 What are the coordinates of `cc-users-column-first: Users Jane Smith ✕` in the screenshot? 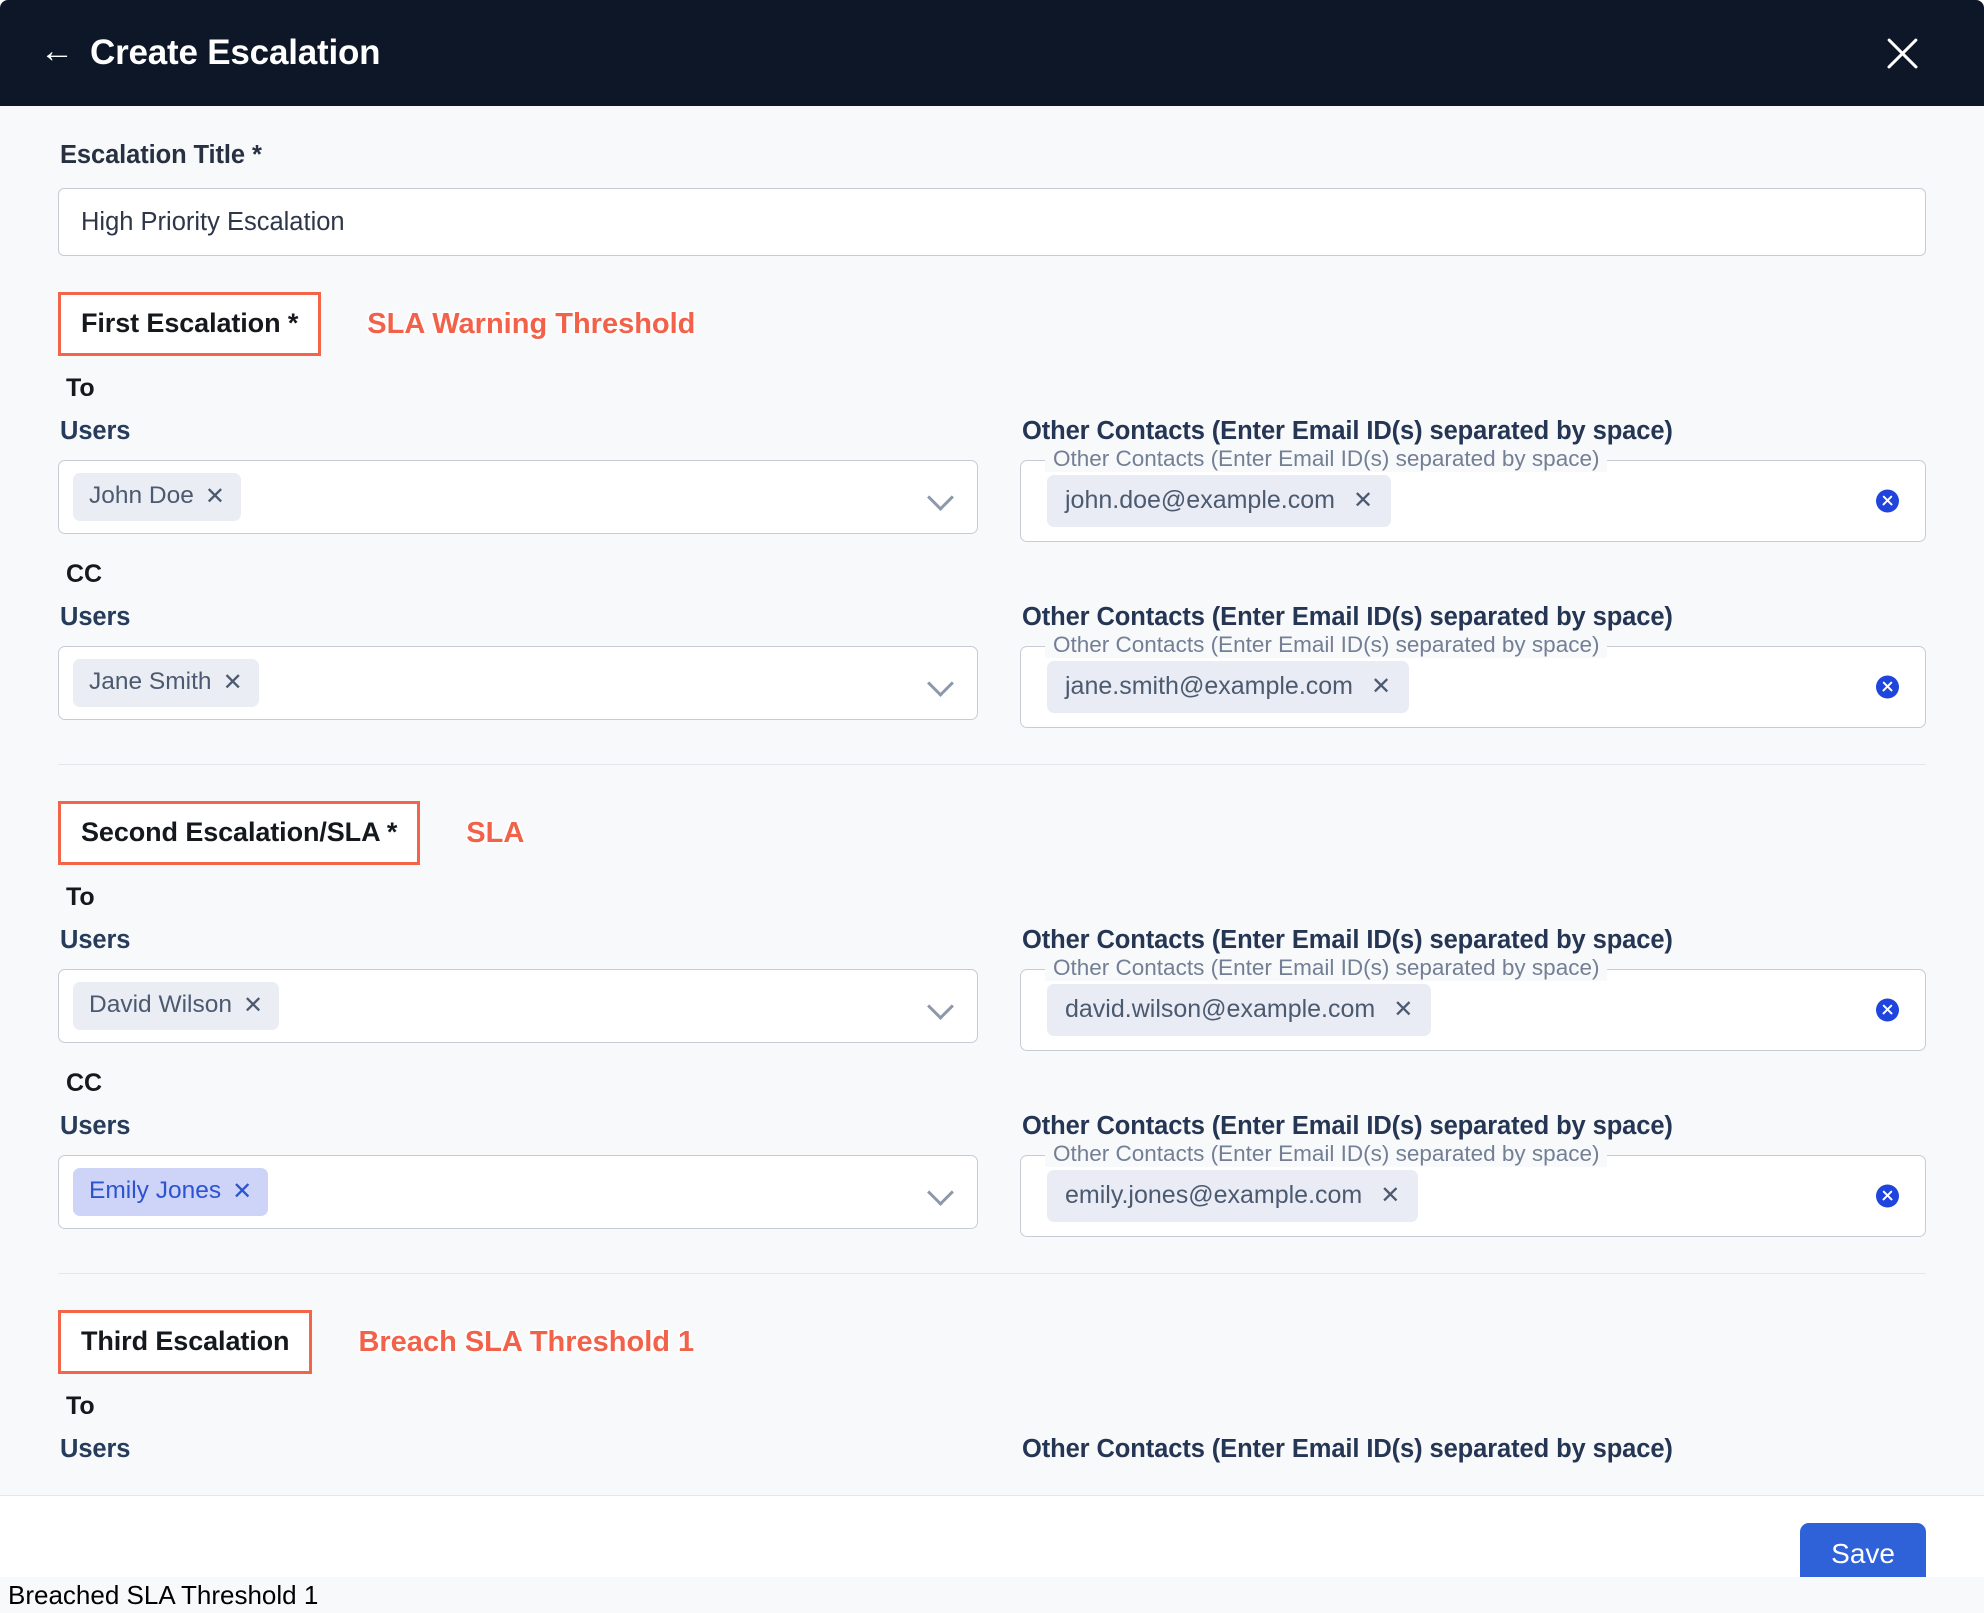 It's located at (518, 654).